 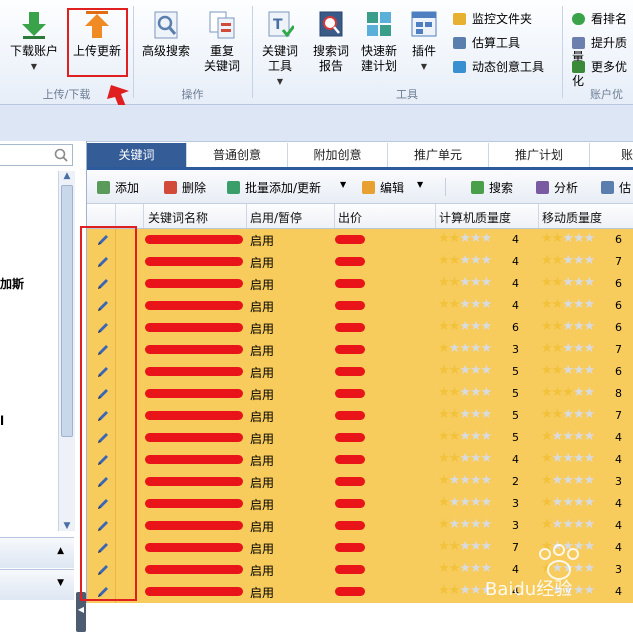 I want to click on estimate-button: 估, so click(x=616, y=187).